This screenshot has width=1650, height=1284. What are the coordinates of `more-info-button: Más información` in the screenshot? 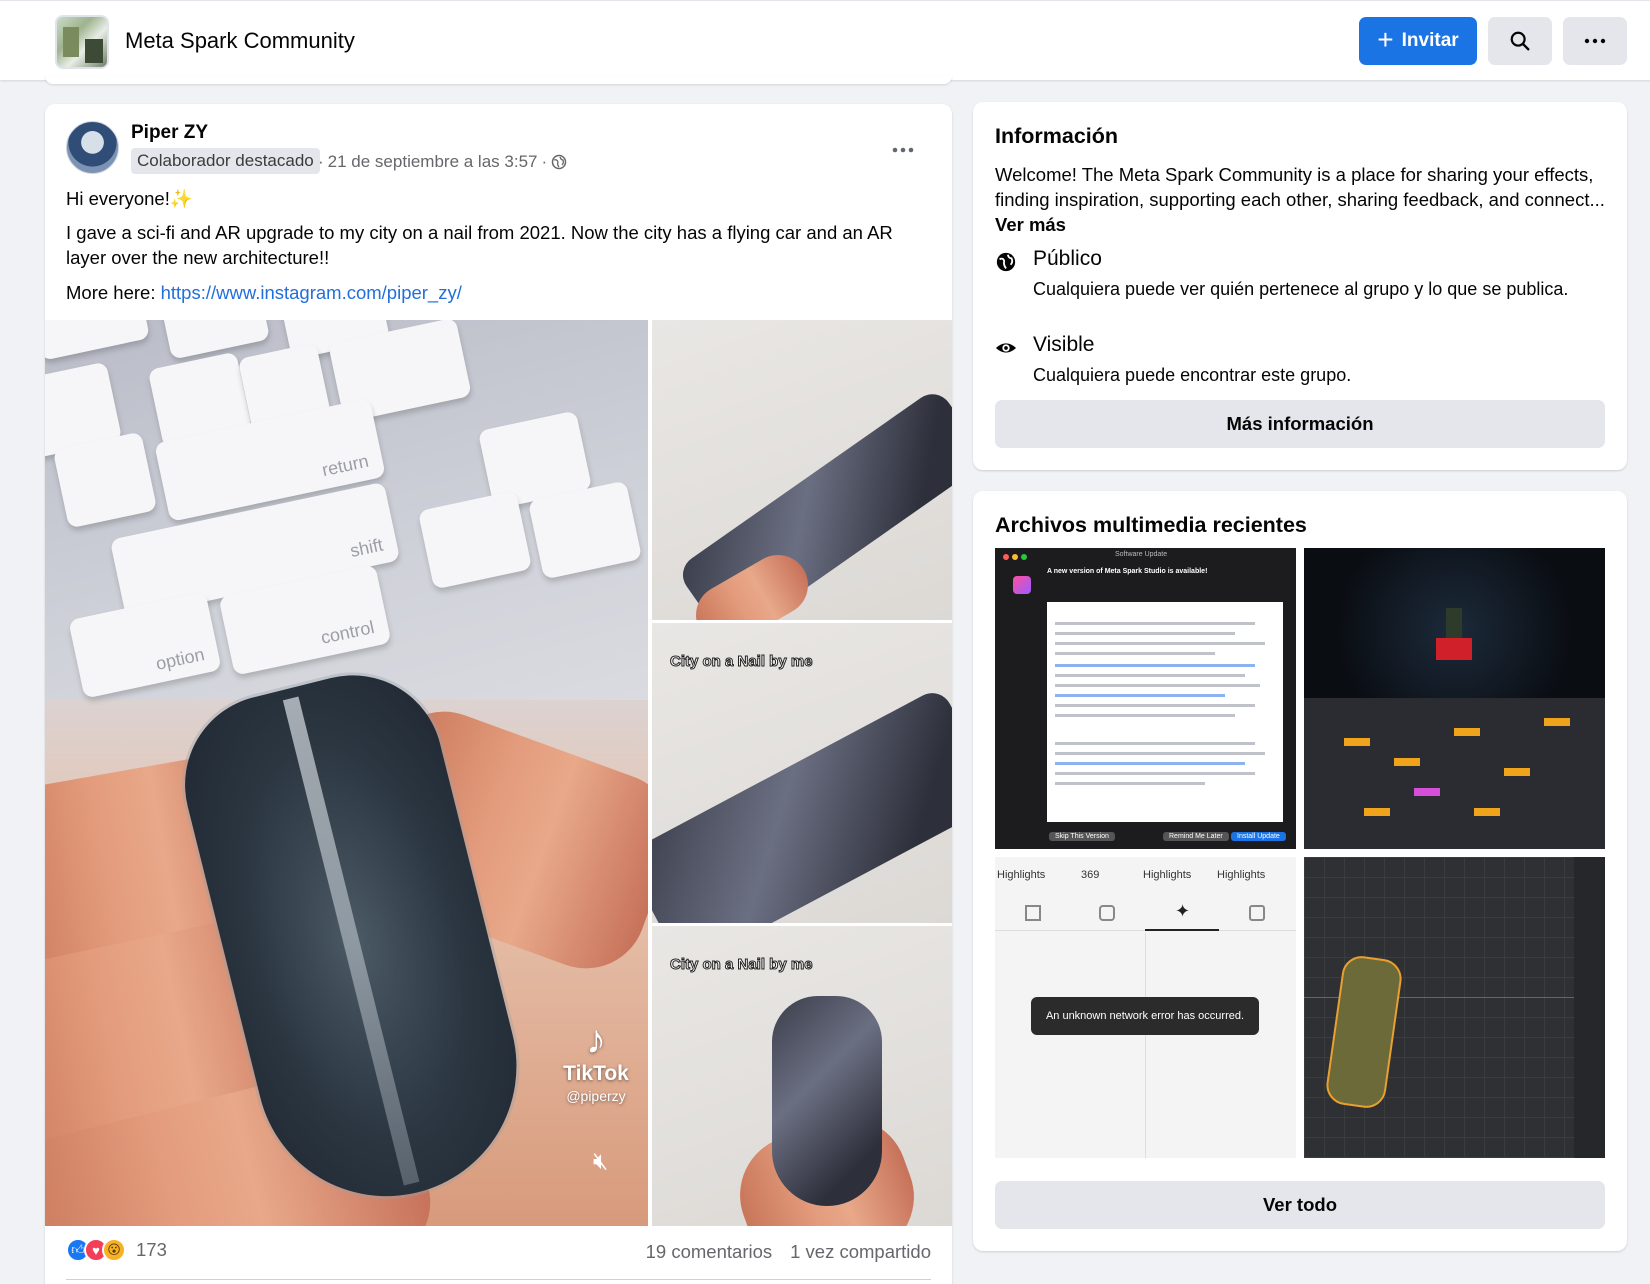 It's located at (1300, 424).